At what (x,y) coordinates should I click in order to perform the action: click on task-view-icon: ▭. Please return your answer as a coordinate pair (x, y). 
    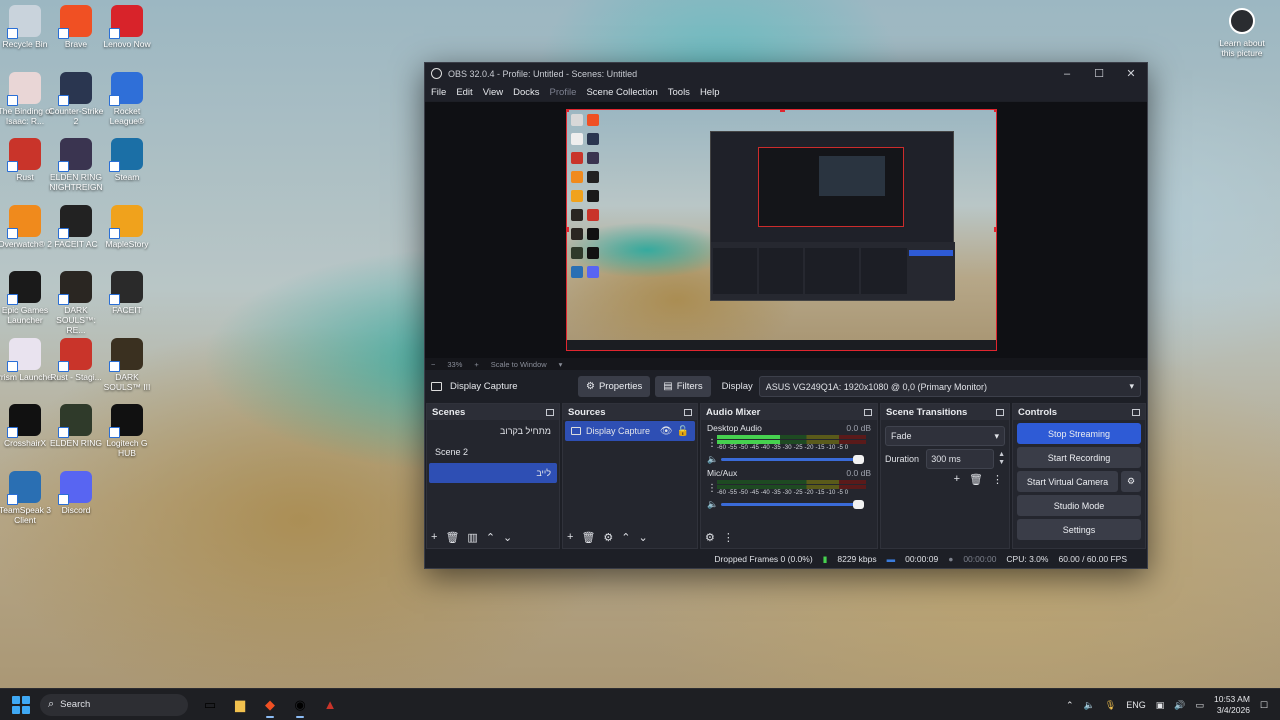
    Looking at the image, I should click on (210, 705).